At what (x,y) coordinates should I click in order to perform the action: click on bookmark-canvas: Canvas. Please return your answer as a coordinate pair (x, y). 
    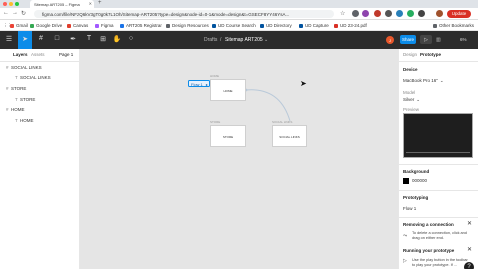
    Looking at the image, I should click on (77, 25).